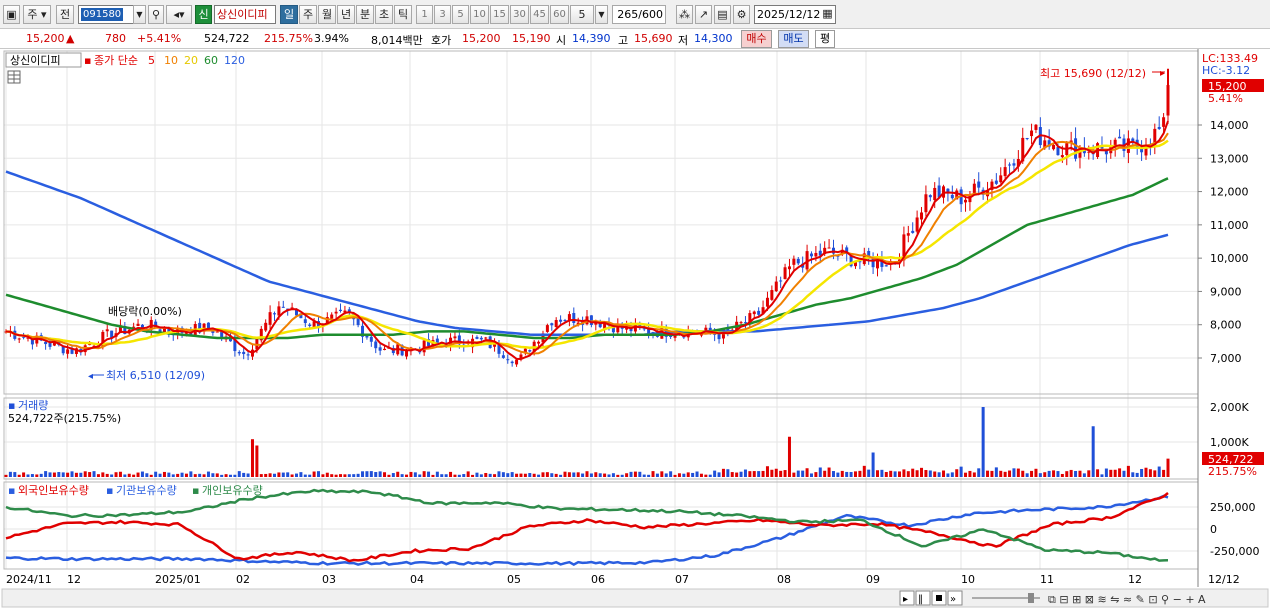 Image resolution: width=1270 pixels, height=610 pixels. Describe the element at coordinates (203, 14) in the screenshot. I see `credit-badge: 신` at that location.